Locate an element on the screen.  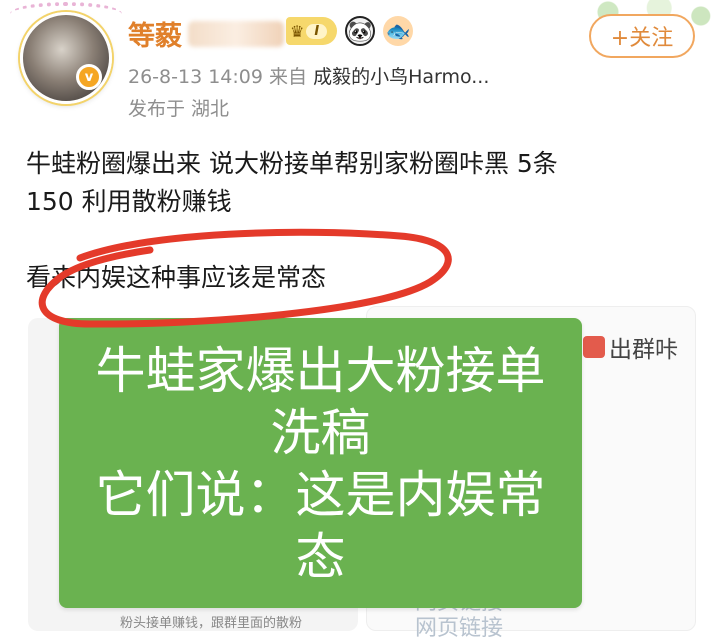
username-text: 等藙 is located at coordinates (155, 33).